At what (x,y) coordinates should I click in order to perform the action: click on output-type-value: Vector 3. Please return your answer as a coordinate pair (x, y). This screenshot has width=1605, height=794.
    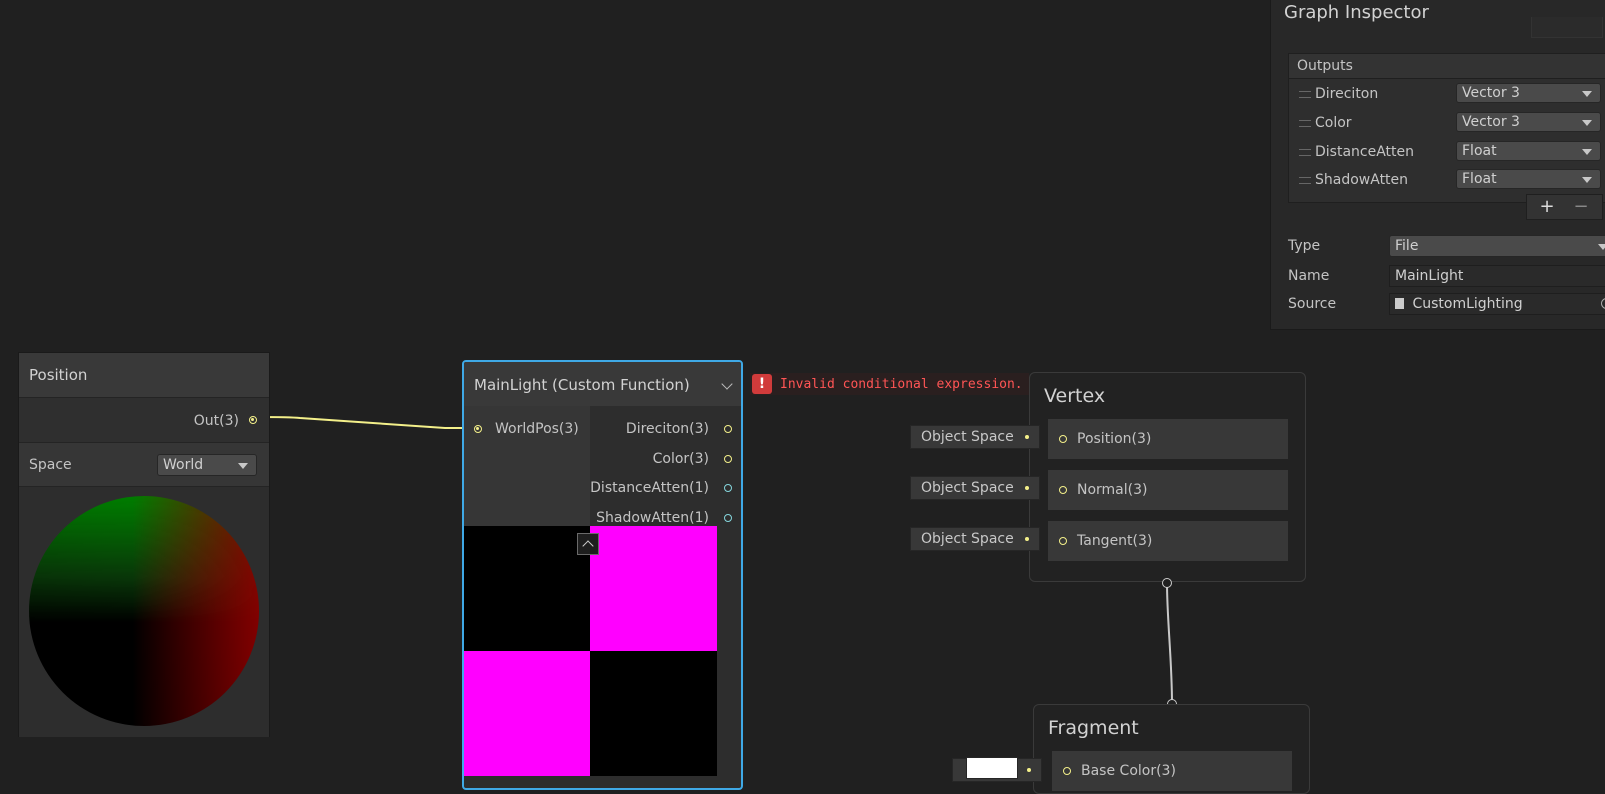
    Looking at the image, I should click on (1491, 93).